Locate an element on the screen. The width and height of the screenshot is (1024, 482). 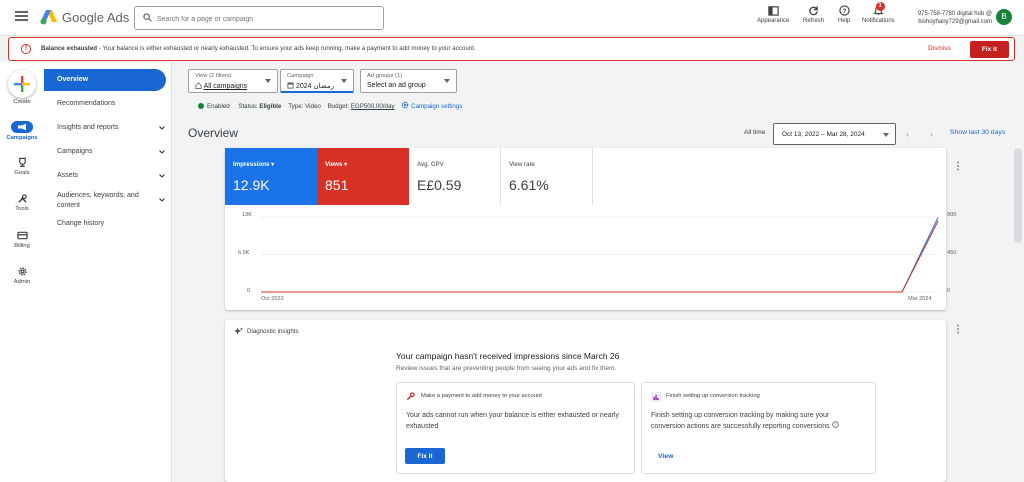
refresh-label: Refresh is located at coordinates (814, 21).